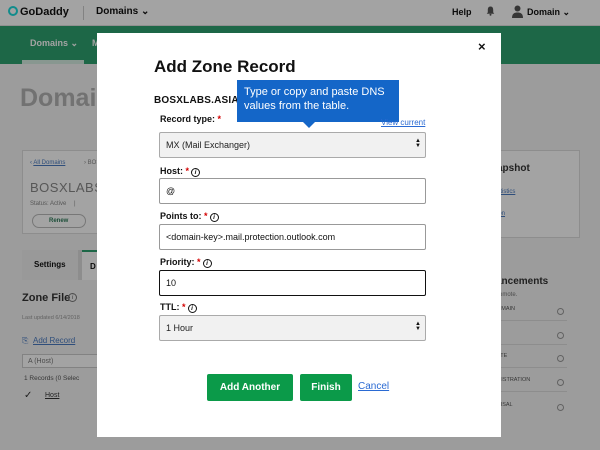 This screenshot has height=450, width=600. I want to click on host-input, so click(292, 191).